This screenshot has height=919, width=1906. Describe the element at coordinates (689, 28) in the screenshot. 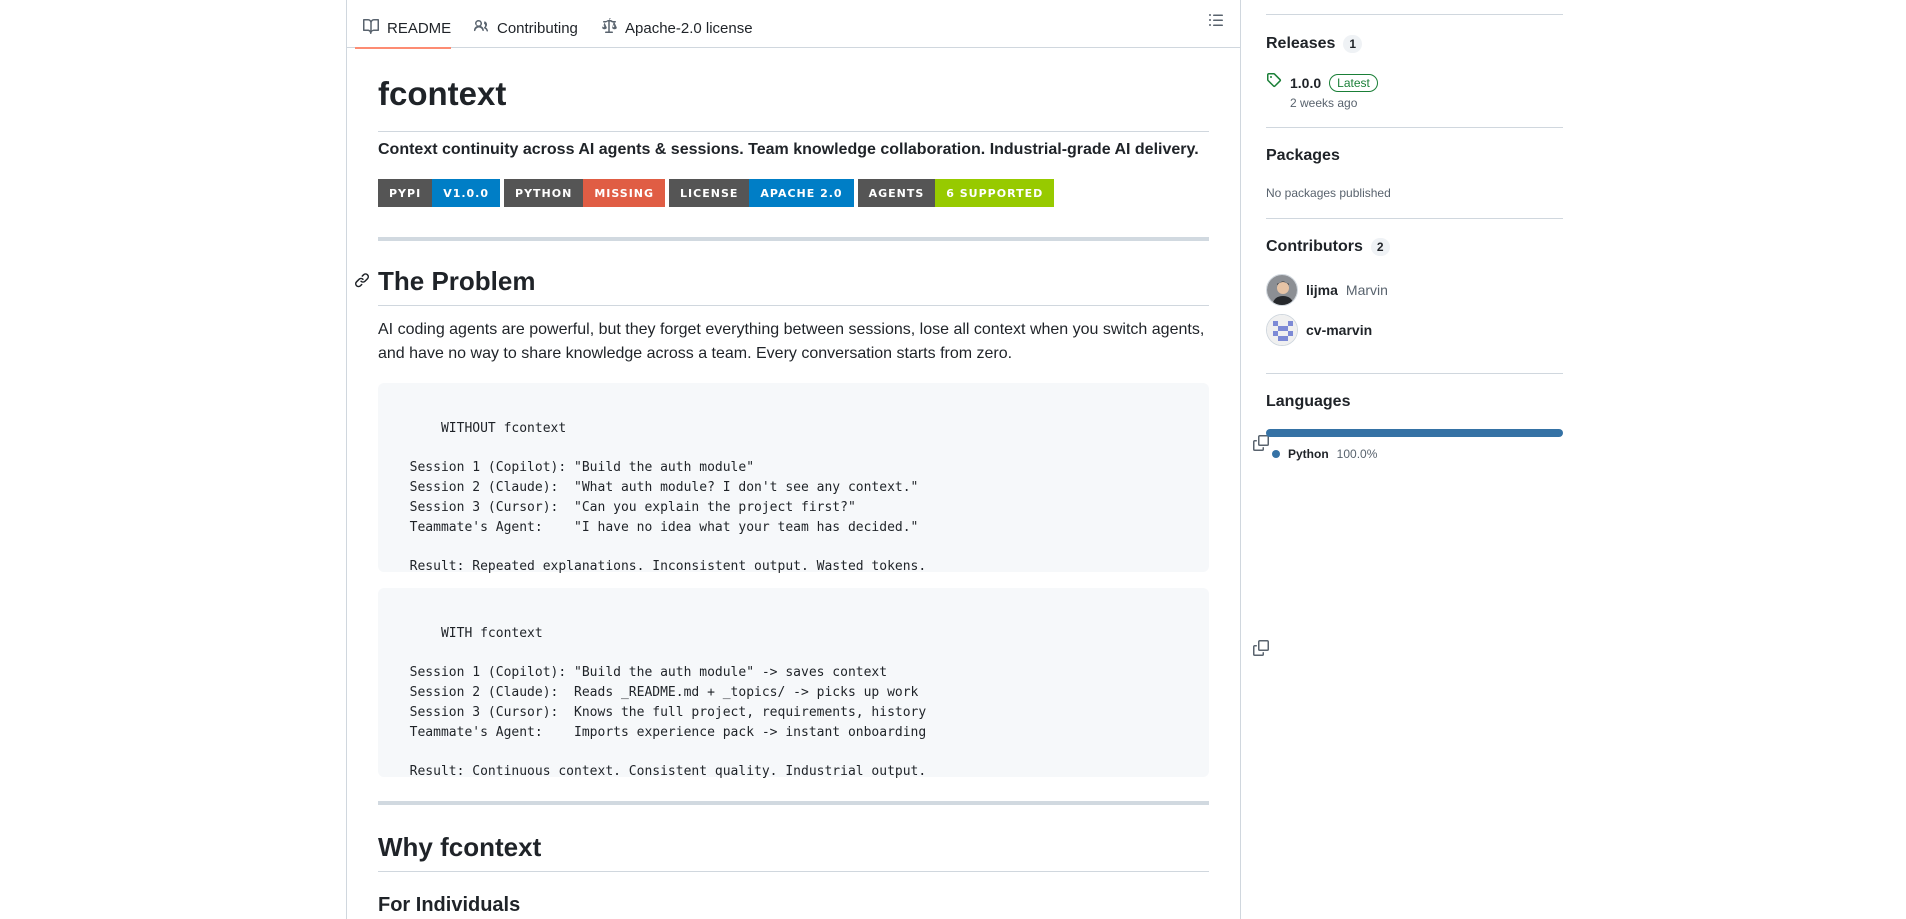

I see `tab-license-label: Apache-2.0 license` at that location.